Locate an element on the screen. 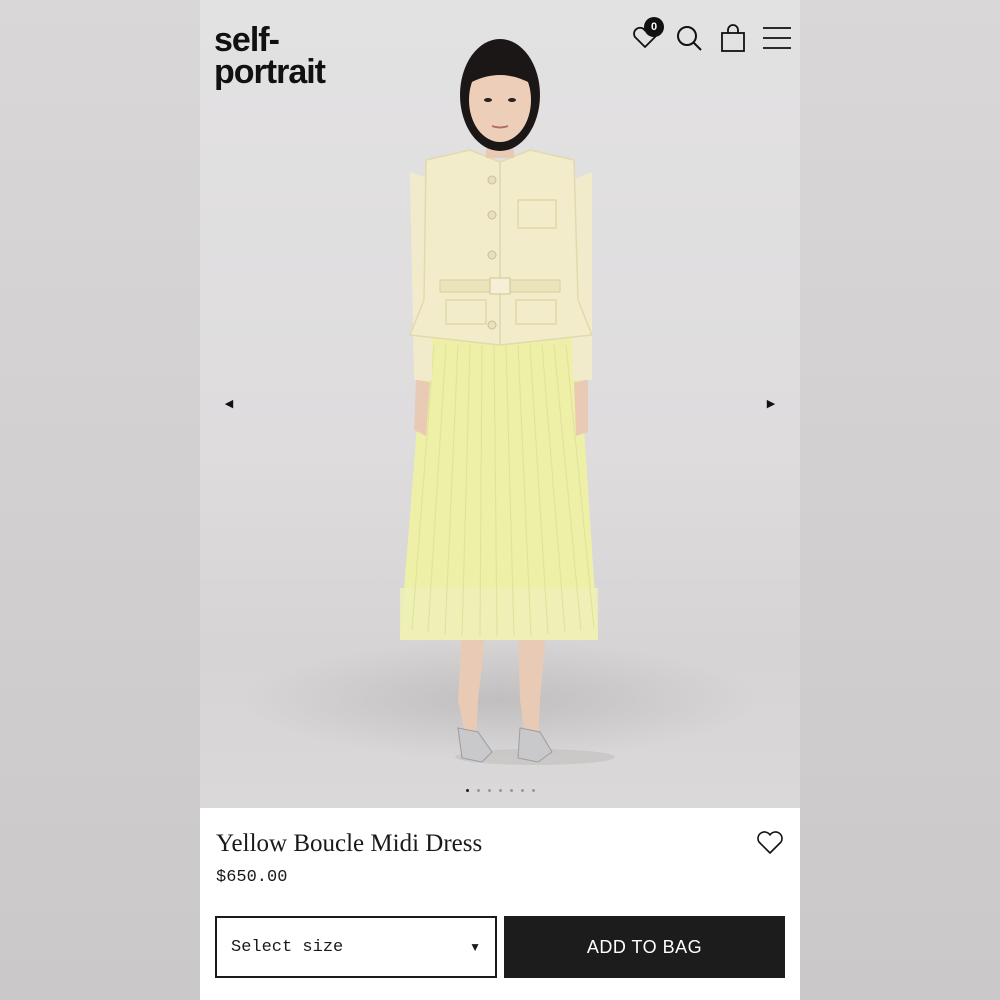 This screenshot has width=1000, height=1000. gallery-pagination is located at coordinates (500, 790).